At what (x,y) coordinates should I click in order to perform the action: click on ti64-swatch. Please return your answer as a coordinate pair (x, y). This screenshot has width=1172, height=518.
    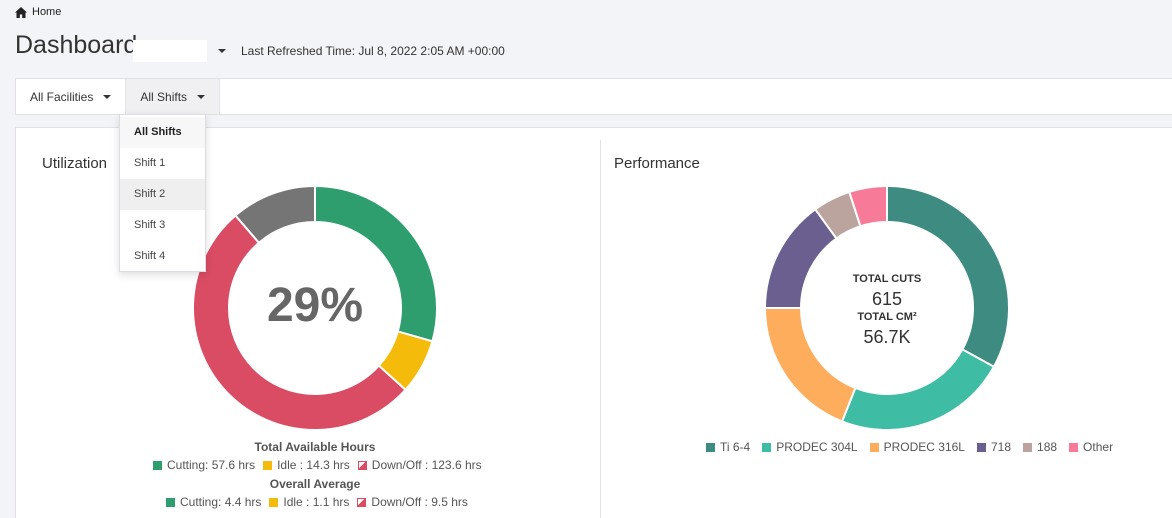
    Looking at the image, I should click on (710, 447).